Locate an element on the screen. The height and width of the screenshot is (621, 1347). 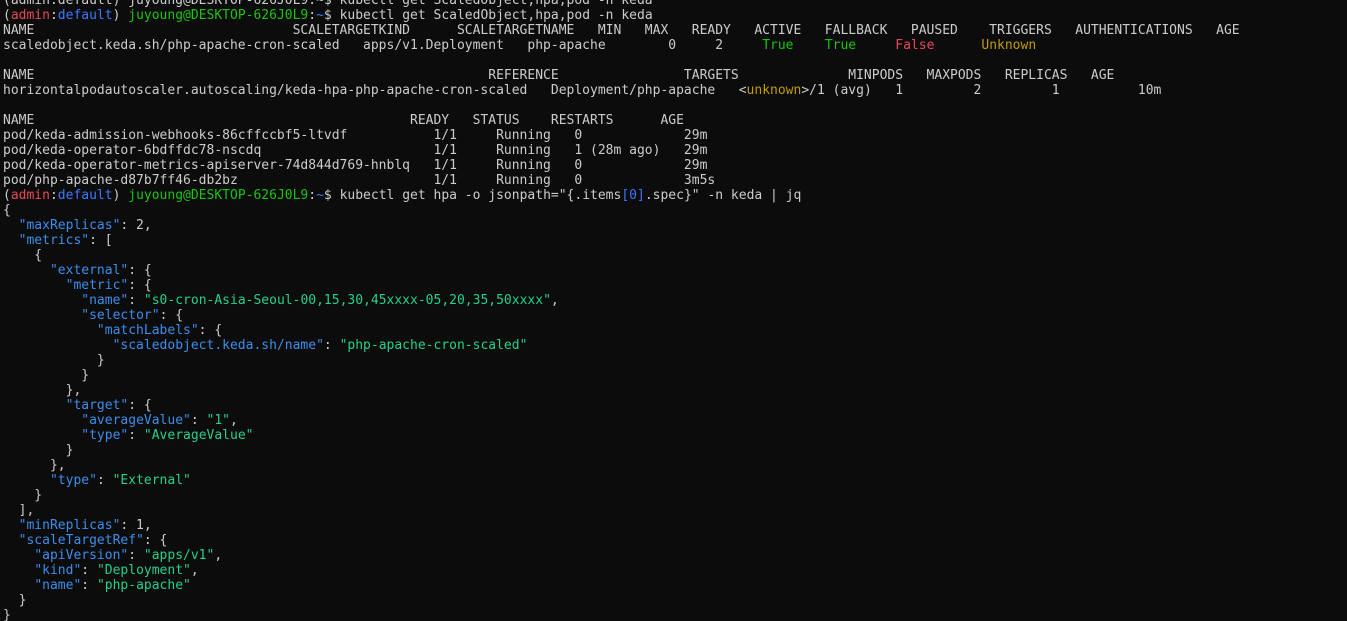
terminal-line: "matchLabels": { is located at coordinates (675, 330).